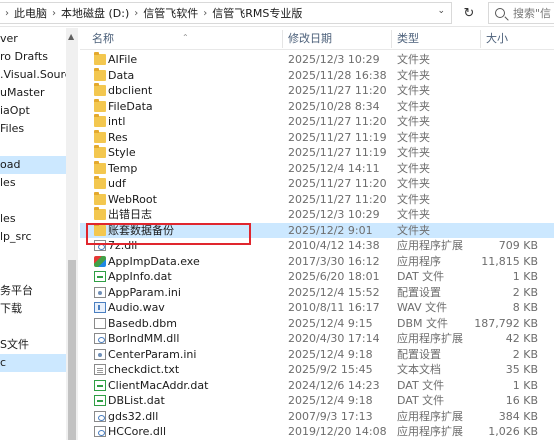 The width and height of the screenshot is (554, 440). What do you see at coordinates (33, 39) in the screenshot?
I see `nav-item: ver` at bounding box center [33, 39].